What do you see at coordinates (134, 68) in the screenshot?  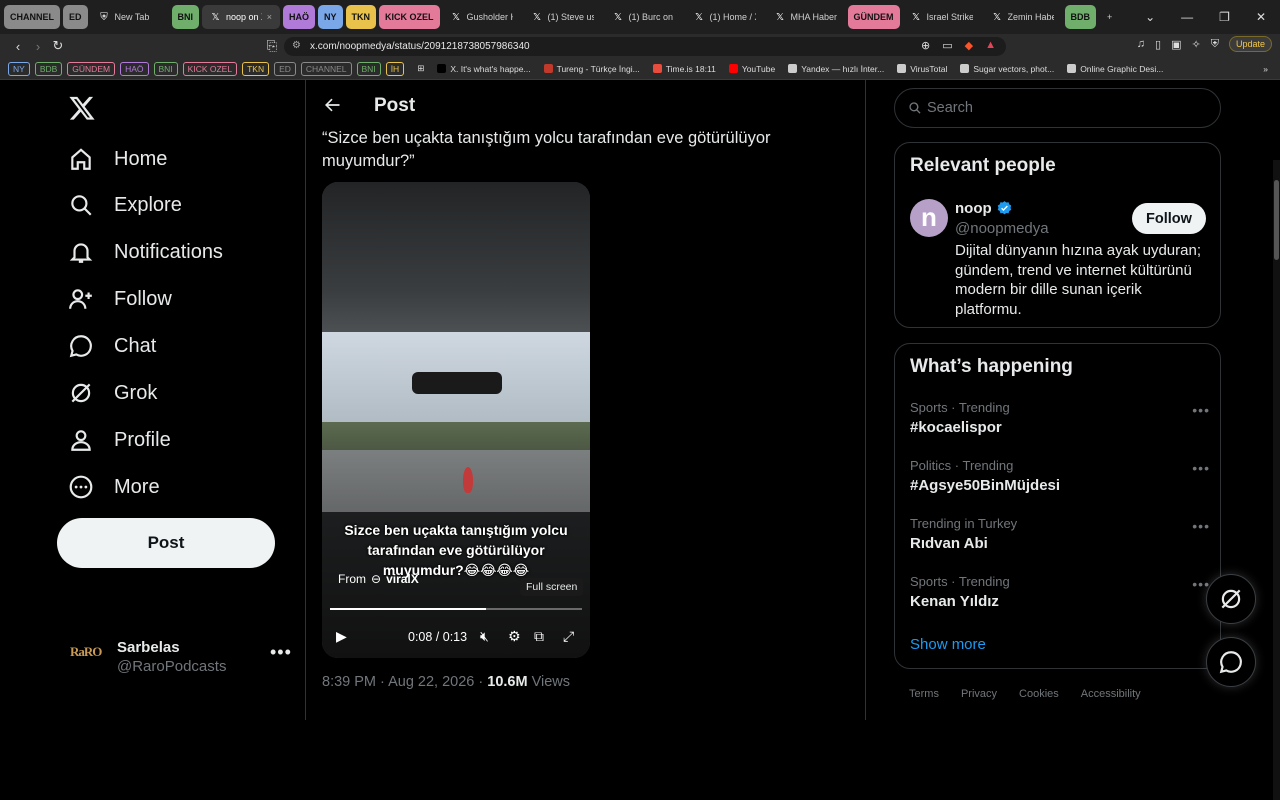 I see `bookmark-group: HAÖ` at bounding box center [134, 68].